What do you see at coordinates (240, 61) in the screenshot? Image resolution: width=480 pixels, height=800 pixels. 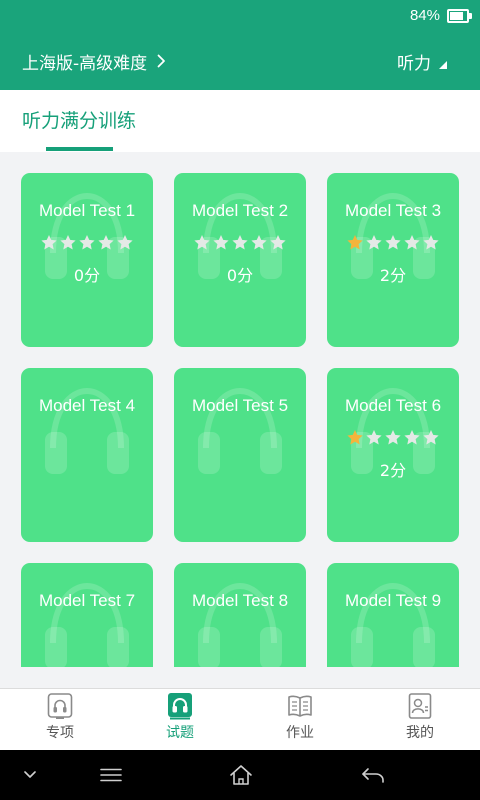 I see `header-bar: 上海版-高级难度 听力` at bounding box center [240, 61].